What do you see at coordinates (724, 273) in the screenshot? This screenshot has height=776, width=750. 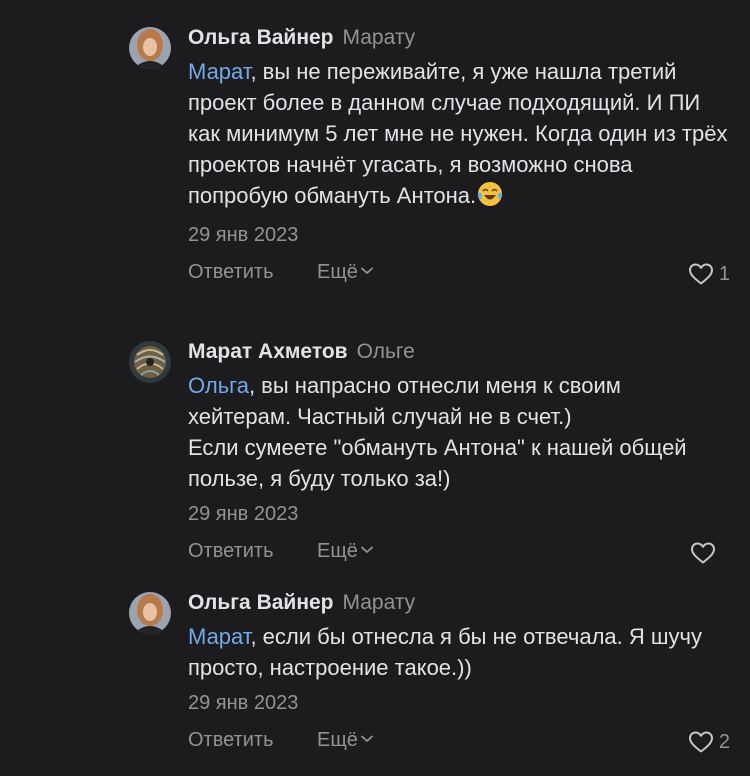 I see `like-count: 1` at bounding box center [724, 273].